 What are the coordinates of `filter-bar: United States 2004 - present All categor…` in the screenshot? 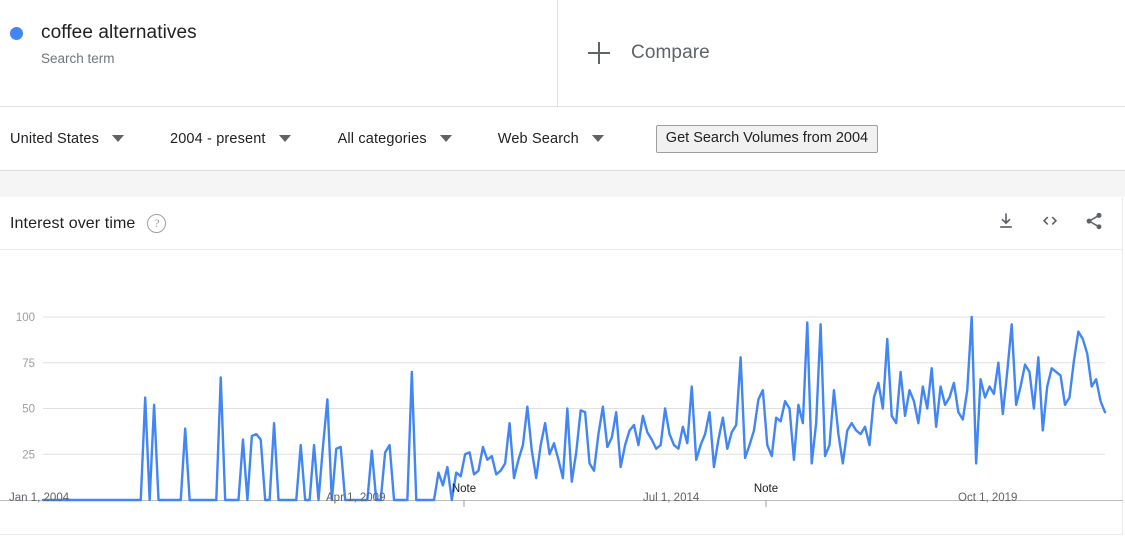 It's located at (562, 139).